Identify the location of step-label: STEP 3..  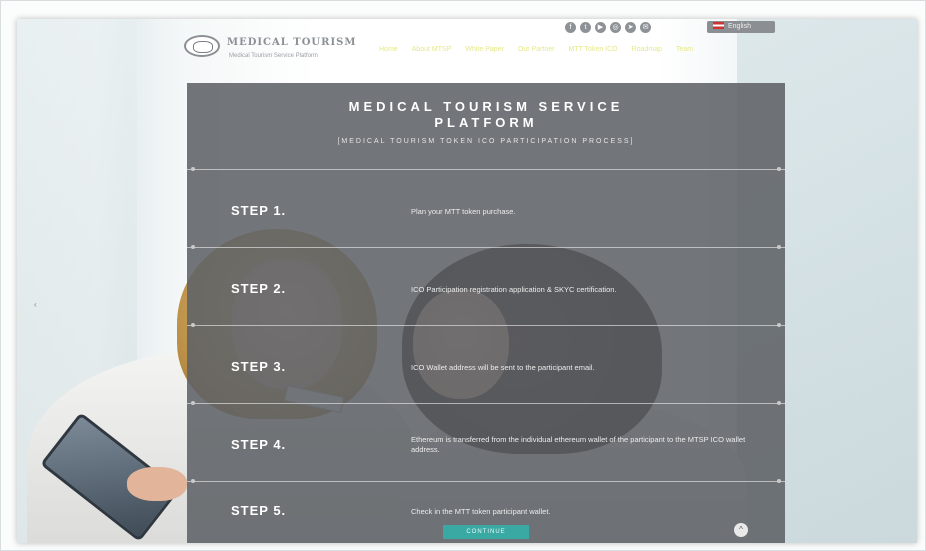
(259, 366).